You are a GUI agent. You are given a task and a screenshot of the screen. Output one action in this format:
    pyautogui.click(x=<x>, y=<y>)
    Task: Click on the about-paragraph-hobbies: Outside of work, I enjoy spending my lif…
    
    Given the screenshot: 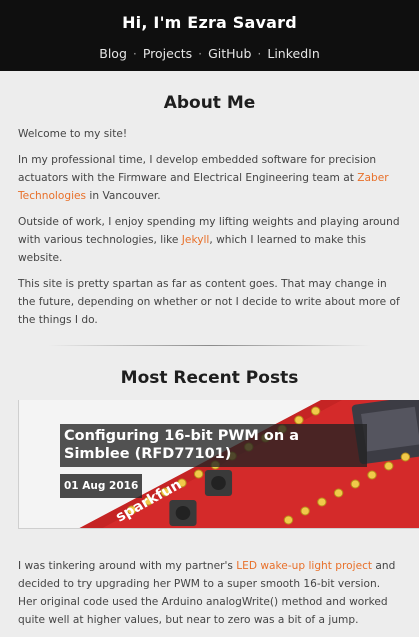 What is the action you would take?
    pyautogui.click(x=209, y=240)
    